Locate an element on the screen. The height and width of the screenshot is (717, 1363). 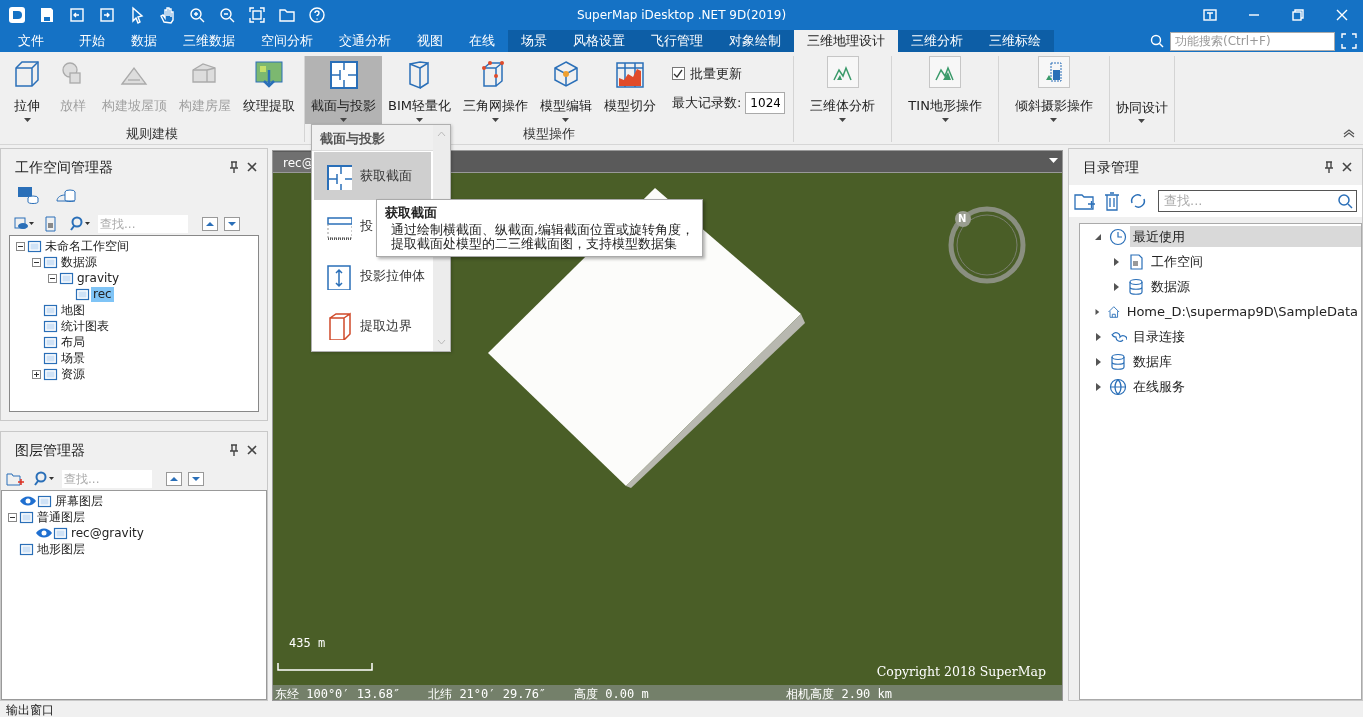
ribbon-button: 模型切分 is located at coordinates (629, 90).